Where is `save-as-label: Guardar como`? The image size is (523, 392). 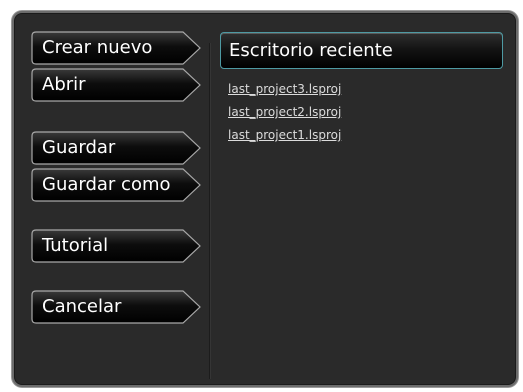
save-as-label: Guardar como is located at coordinates (106, 184).